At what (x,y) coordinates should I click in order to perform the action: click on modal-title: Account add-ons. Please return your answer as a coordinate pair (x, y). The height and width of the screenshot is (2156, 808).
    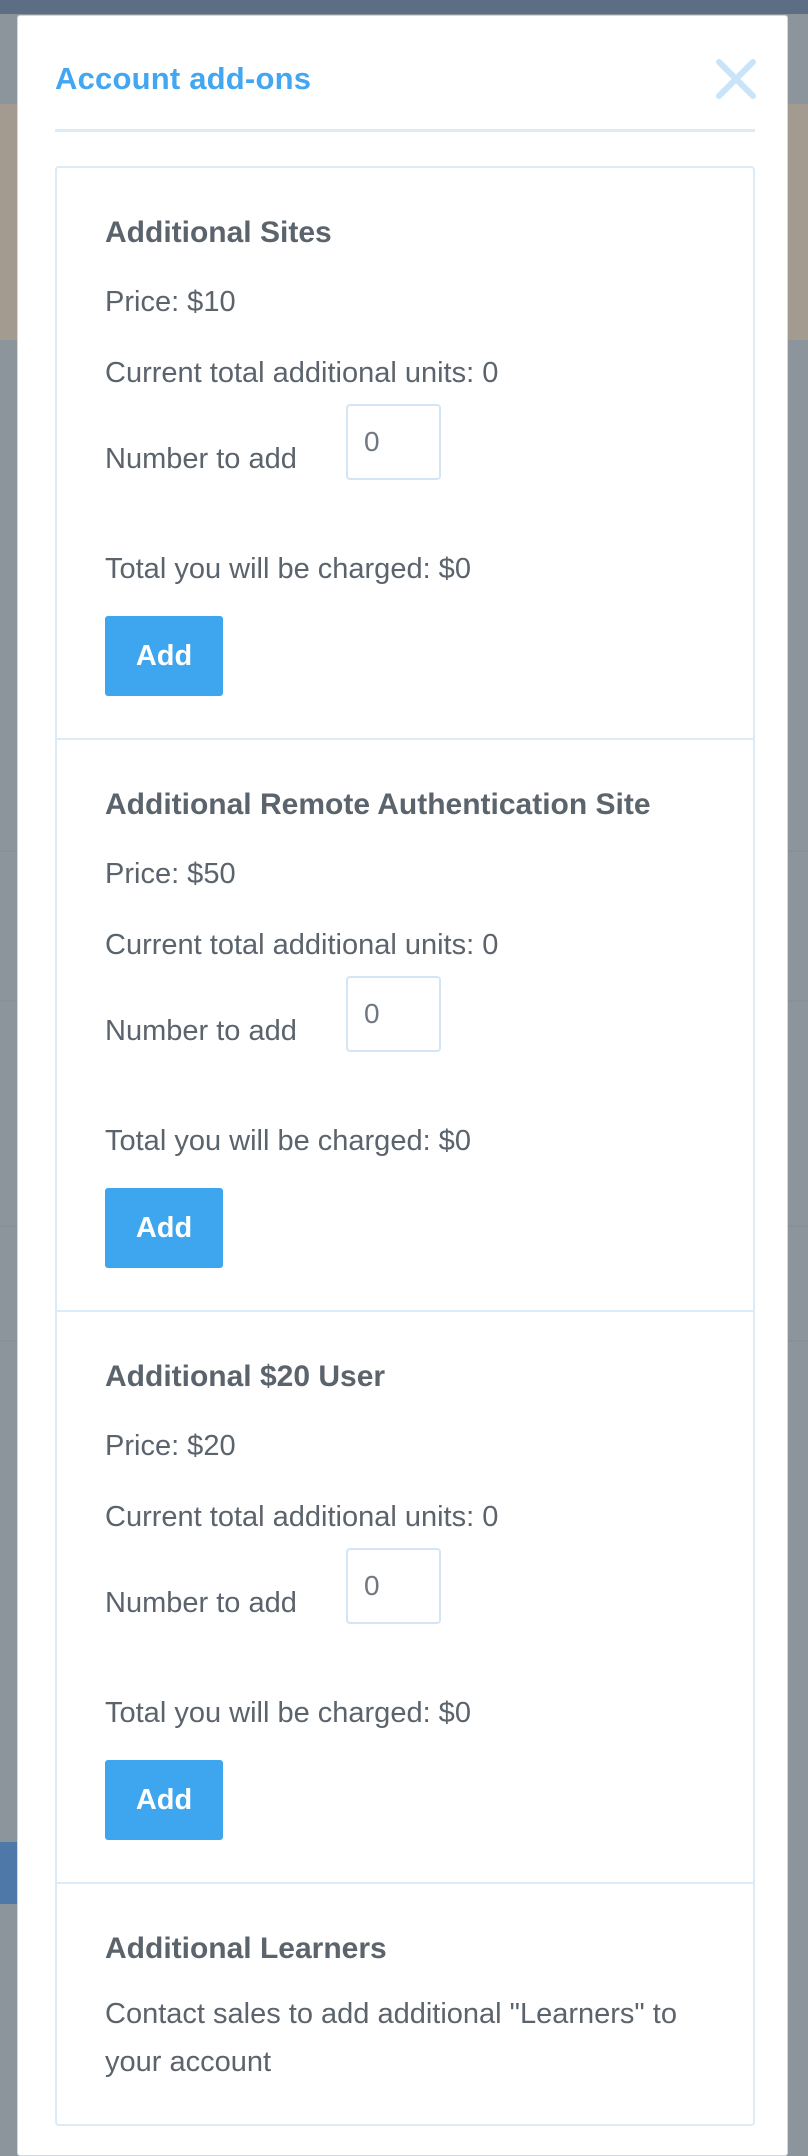
    Looking at the image, I should click on (183, 78).